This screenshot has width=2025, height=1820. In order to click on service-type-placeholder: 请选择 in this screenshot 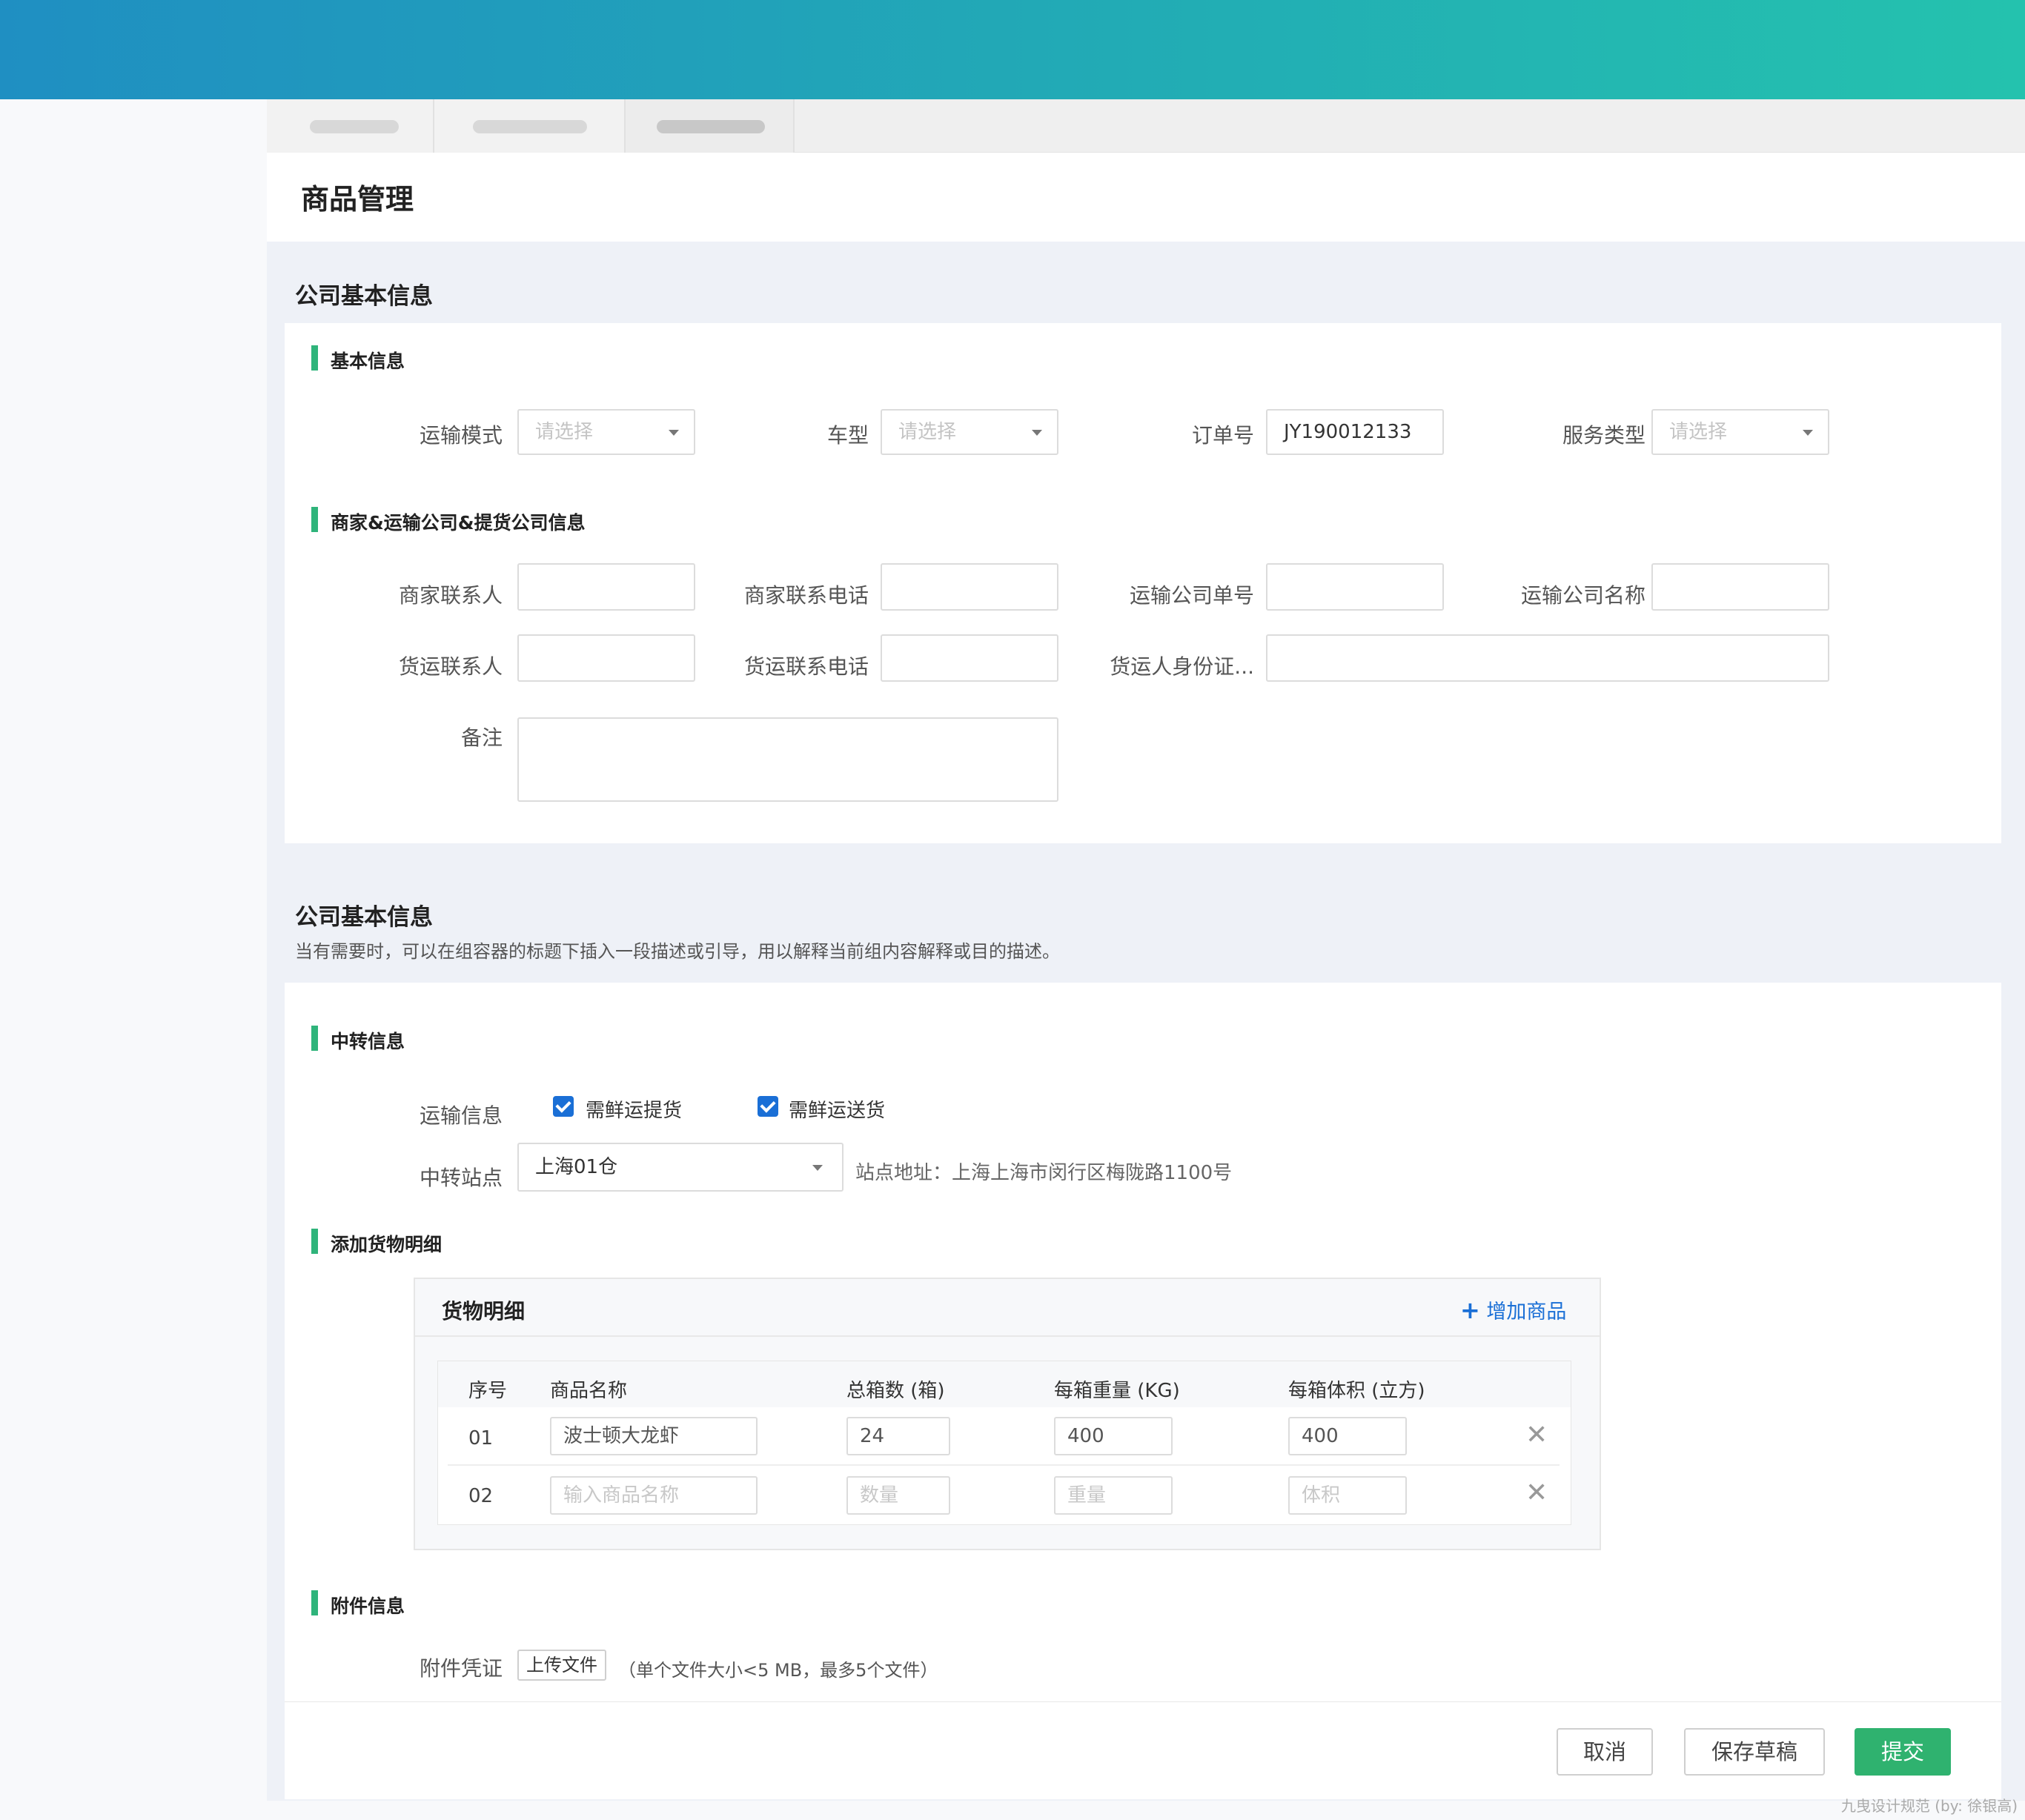, I will do `click(1698, 432)`.